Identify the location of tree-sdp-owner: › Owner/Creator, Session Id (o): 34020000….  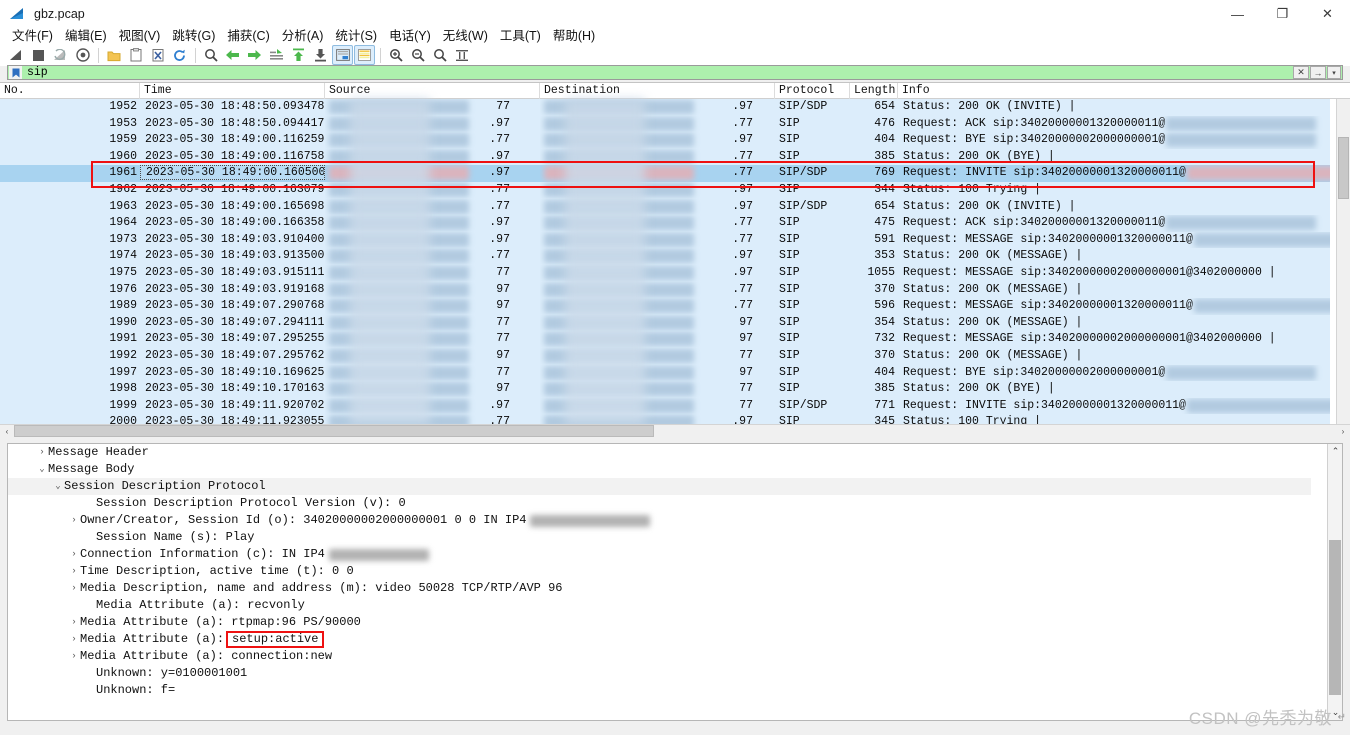
(659, 520).